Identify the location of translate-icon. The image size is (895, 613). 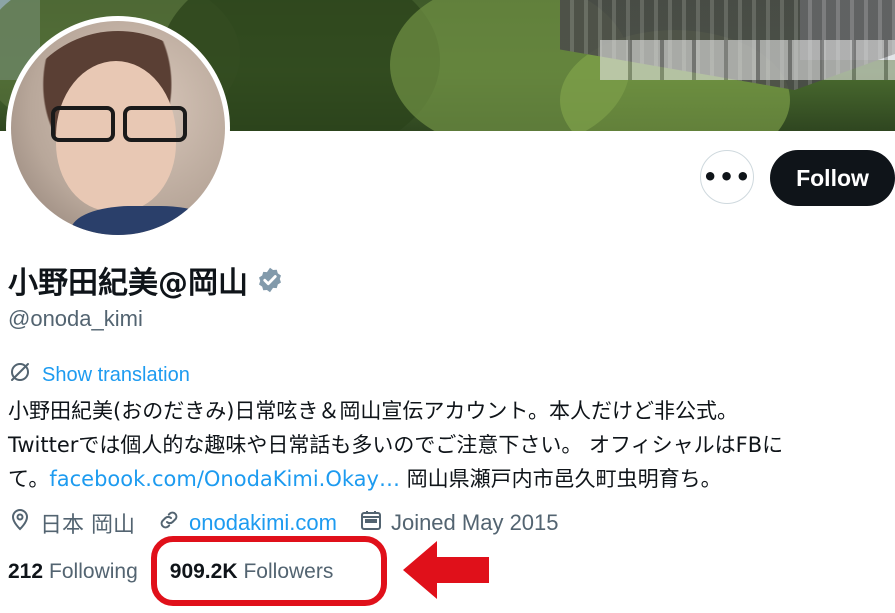
(20, 375).